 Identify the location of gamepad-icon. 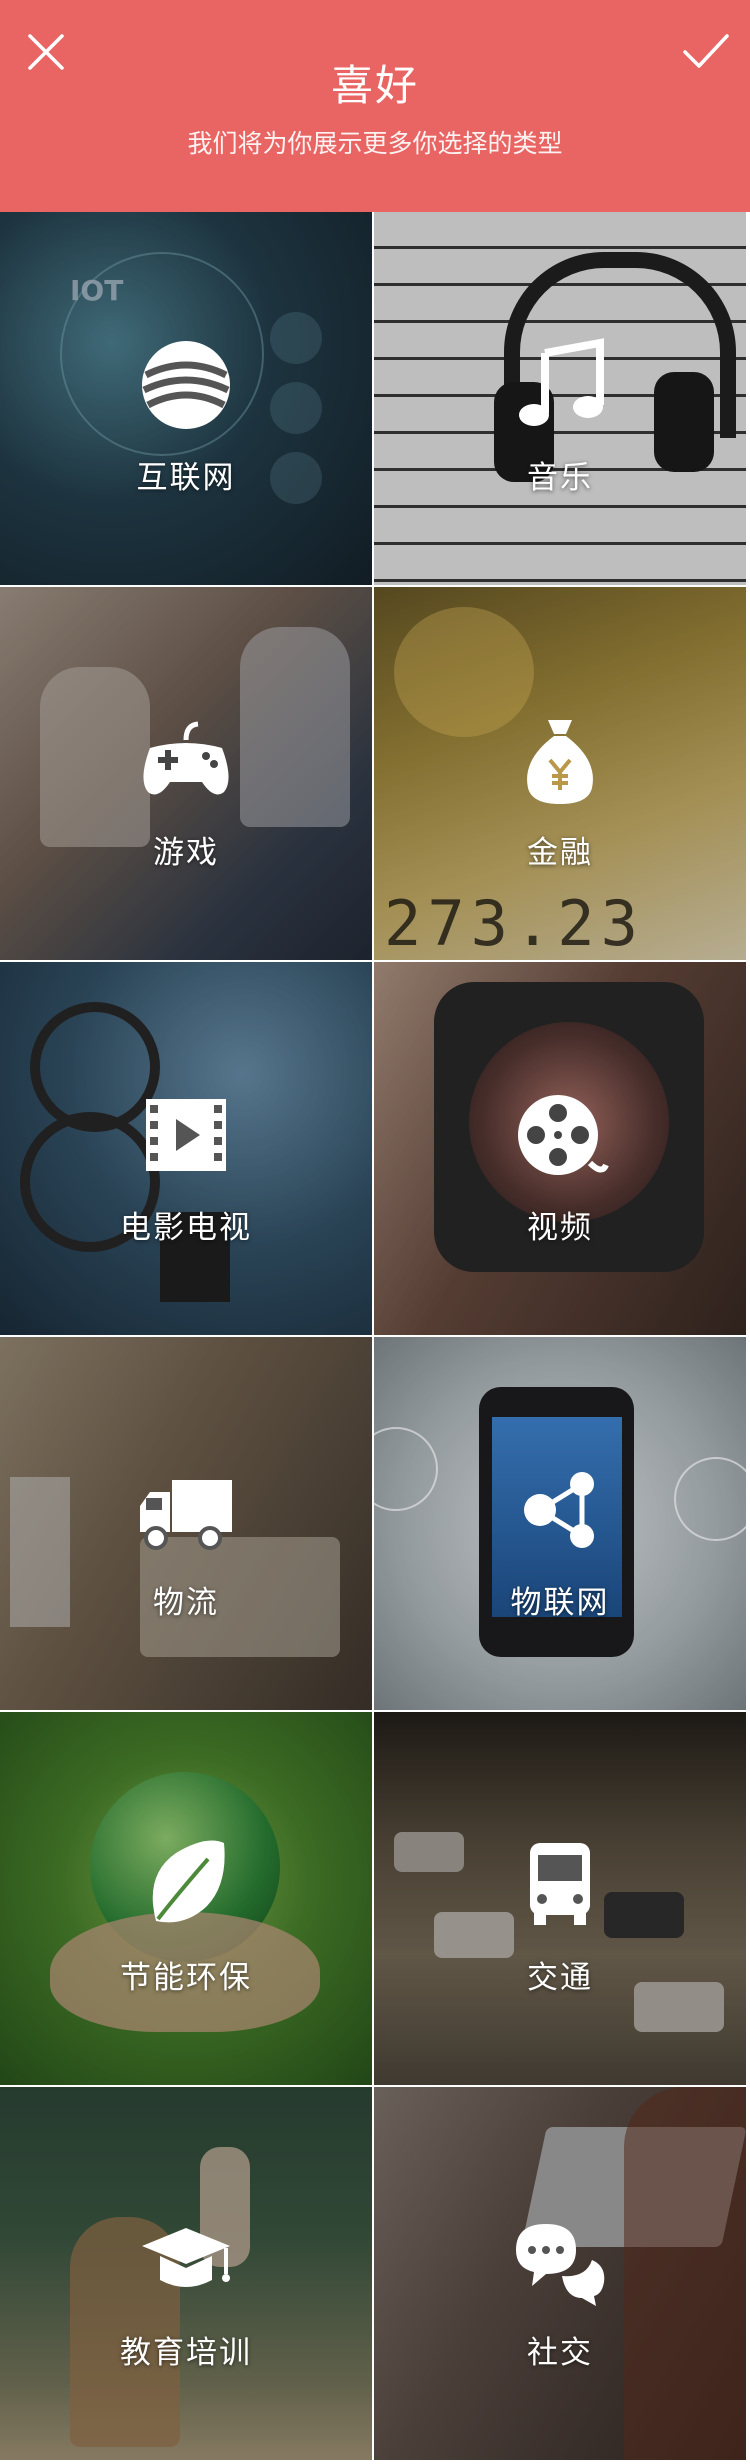
(186, 760).